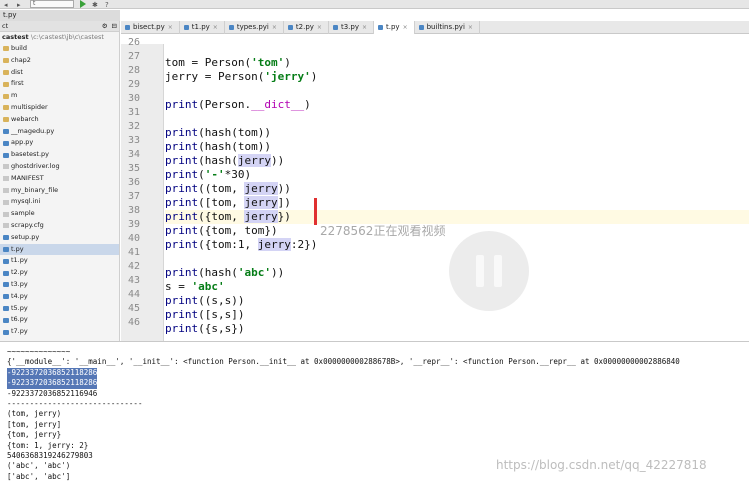 The width and height of the screenshot is (749, 485). Describe the element at coordinates (133, 308) in the screenshot. I see `line-number: 45` at that location.